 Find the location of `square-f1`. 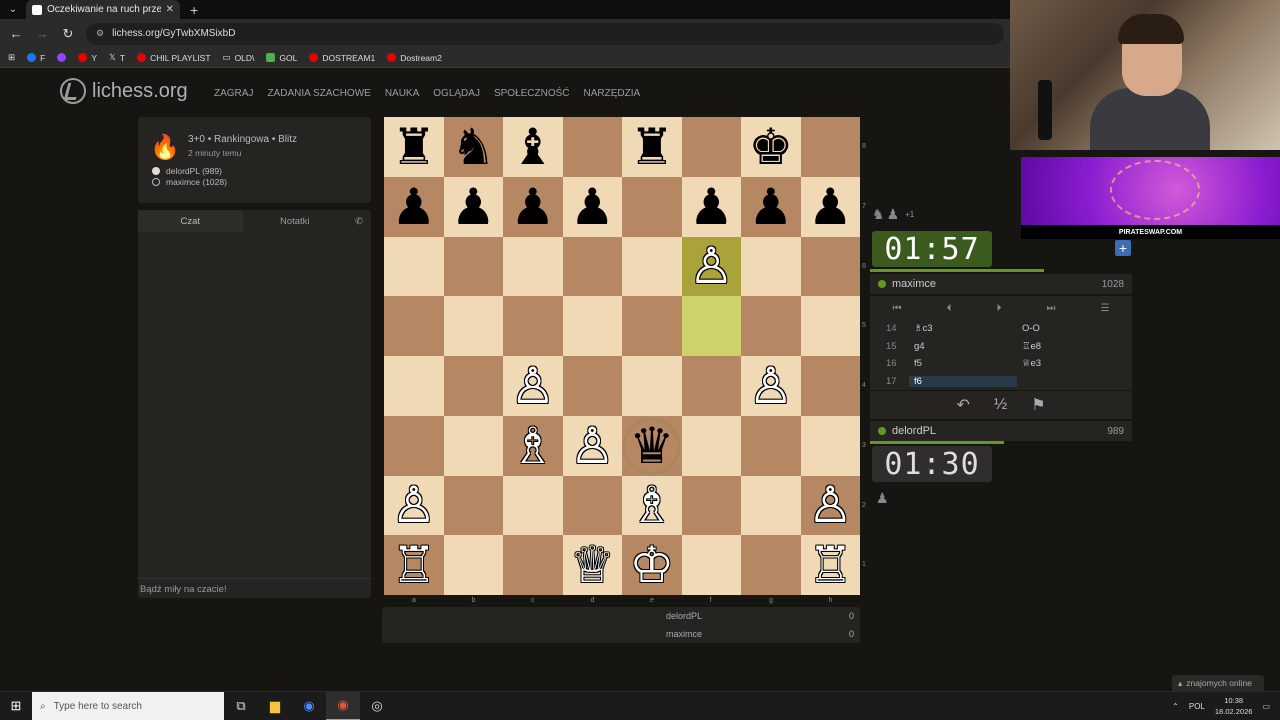

square-f1 is located at coordinates (711, 565).